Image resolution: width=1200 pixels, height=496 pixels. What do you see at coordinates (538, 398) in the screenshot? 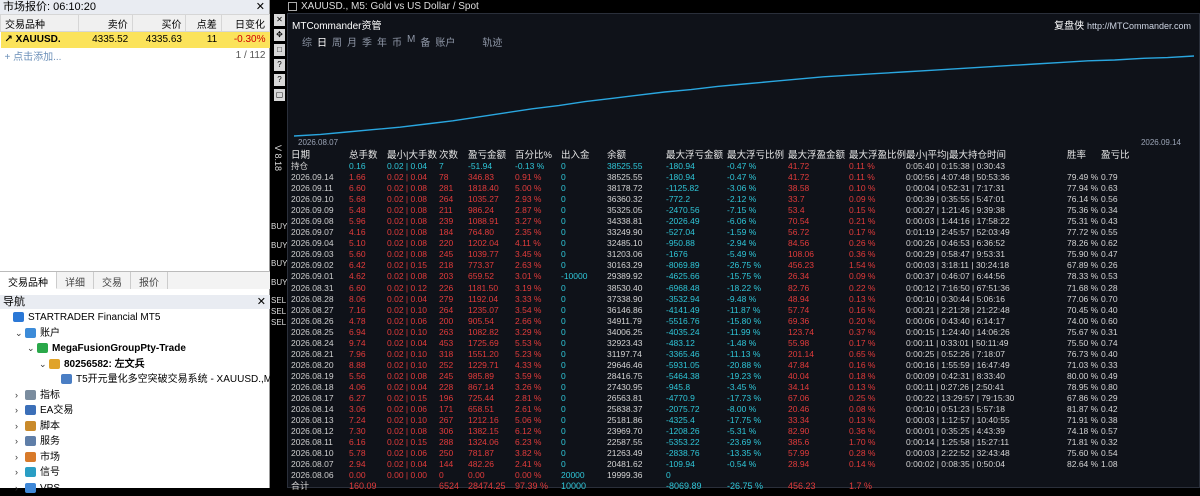
I see `stats-cell: 2.81 %` at bounding box center [538, 398].